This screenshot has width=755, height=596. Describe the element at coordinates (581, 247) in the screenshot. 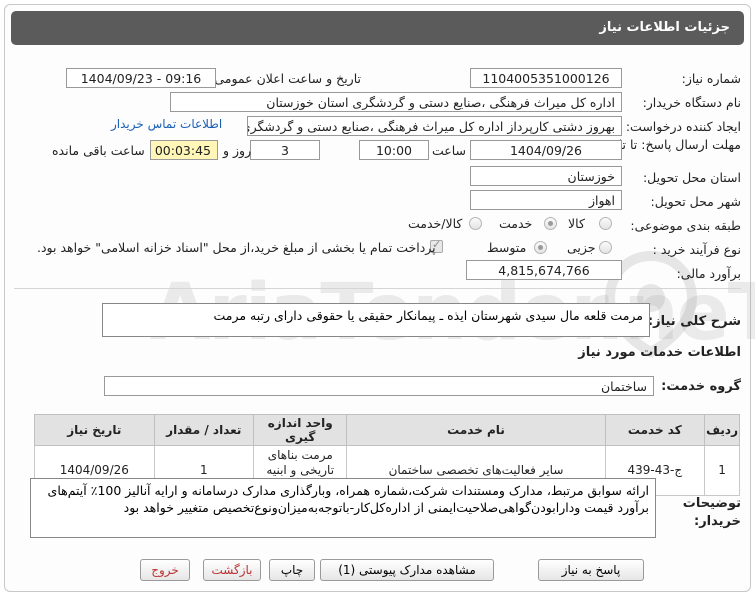

I see `purchase-type-option-minor: جزیی` at that location.